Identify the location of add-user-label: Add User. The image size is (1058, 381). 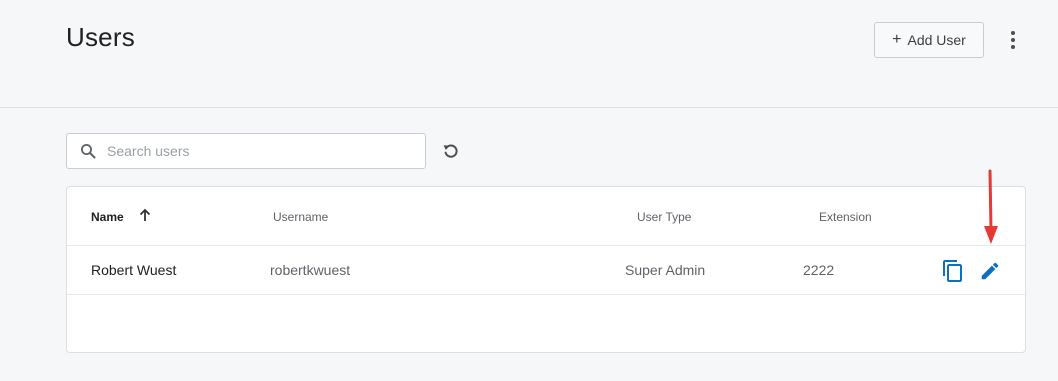
(936, 40).